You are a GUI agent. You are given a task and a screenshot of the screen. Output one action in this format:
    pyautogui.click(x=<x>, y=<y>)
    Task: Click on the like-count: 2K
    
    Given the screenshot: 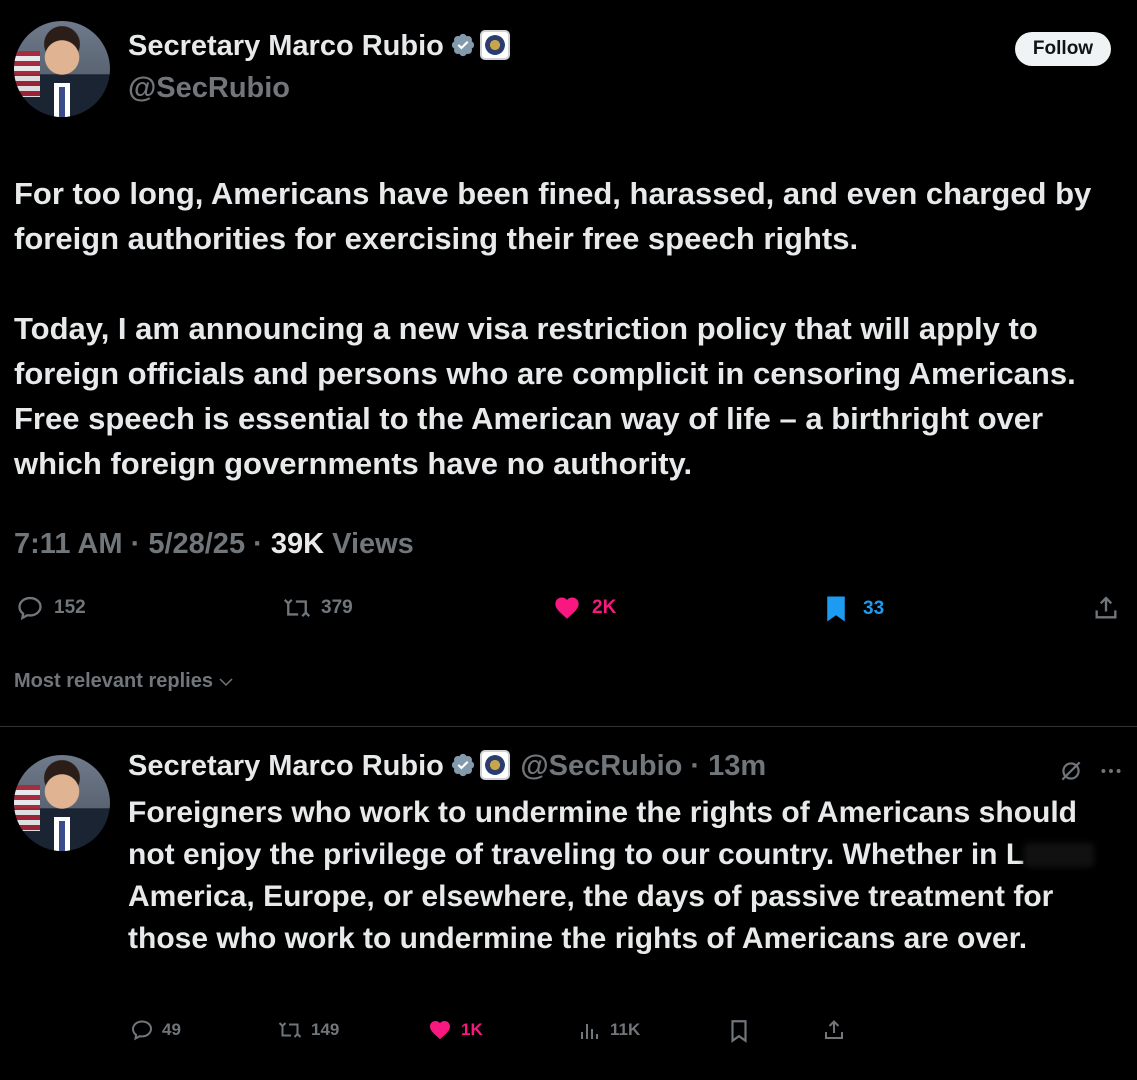 What is the action you would take?
    pyautogui.click(x=604, y=607)
    